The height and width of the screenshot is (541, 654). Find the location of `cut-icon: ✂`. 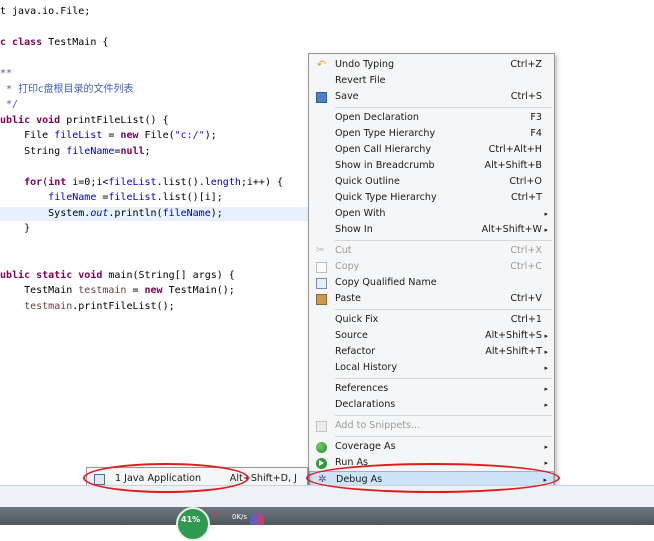

cut-icon: ✂ is located at coordinates (320, 250).